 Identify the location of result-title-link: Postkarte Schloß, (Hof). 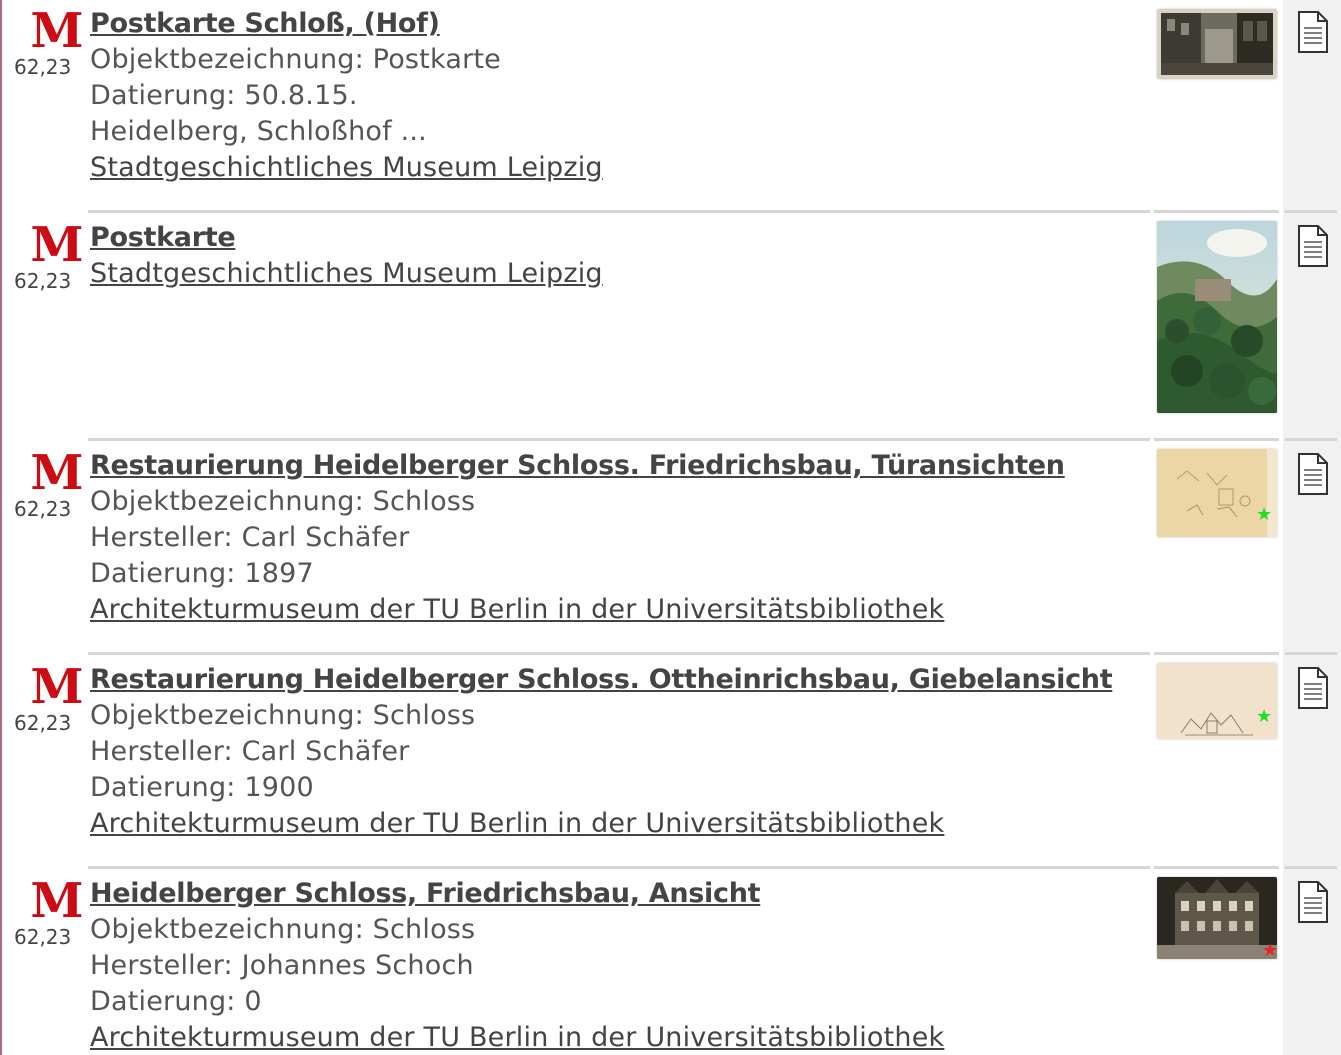
(615, 24).